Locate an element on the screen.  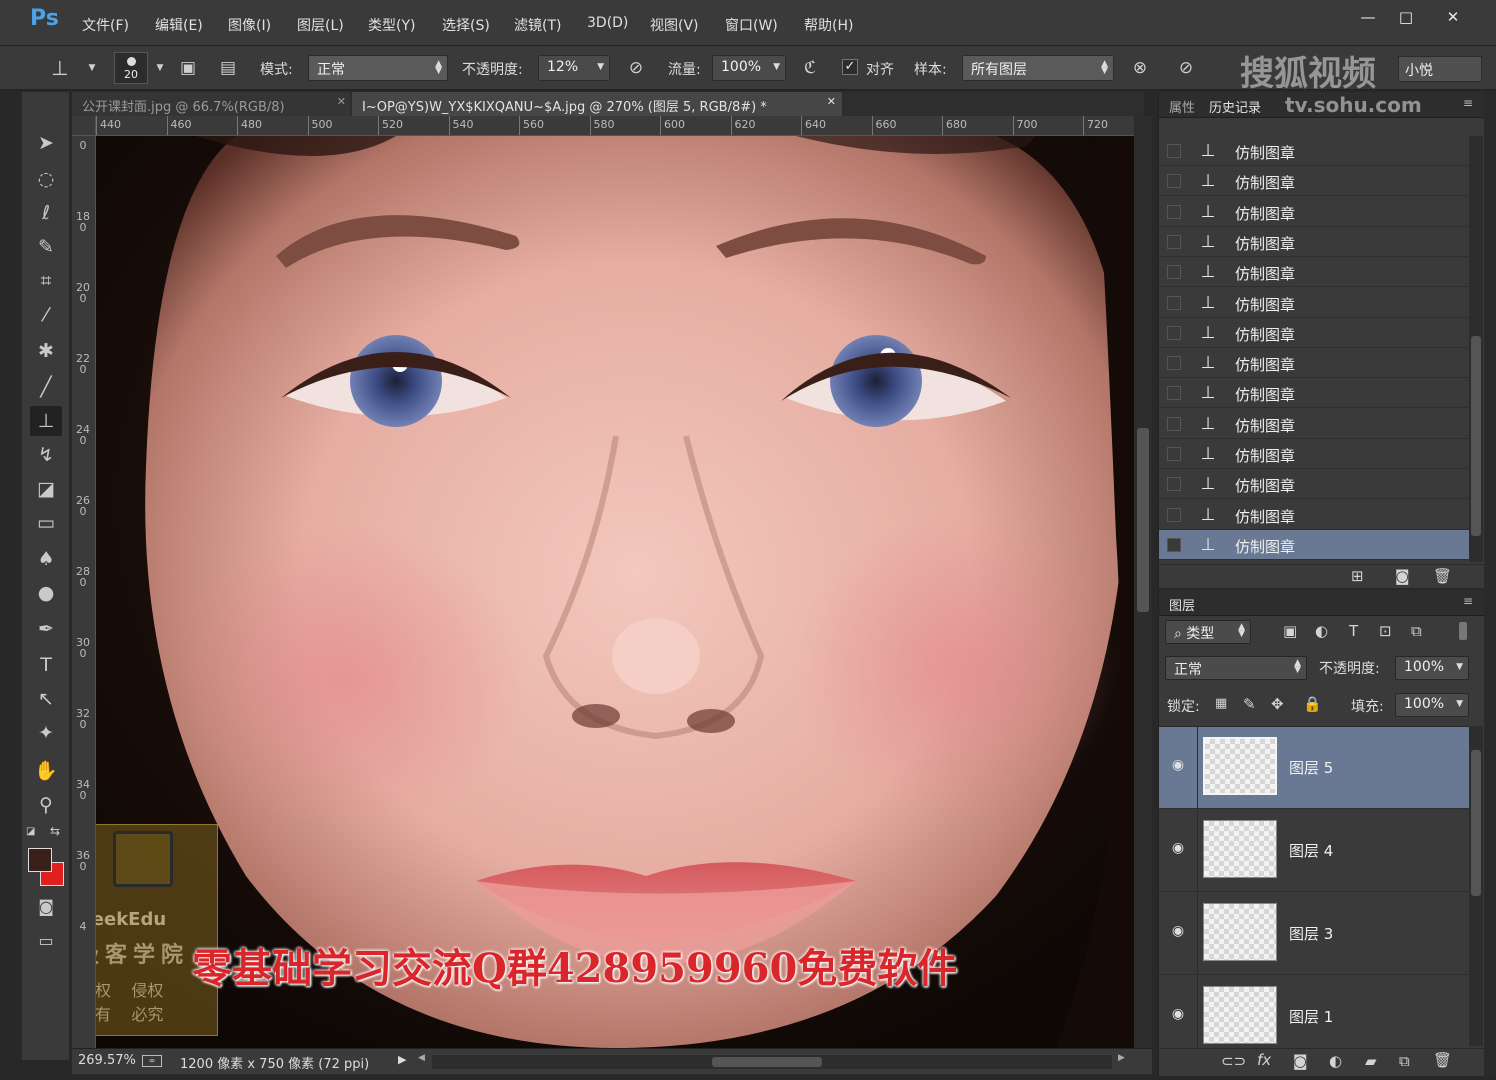
swap-colors-icon: ⇆ is located at coordinates (55, 831).